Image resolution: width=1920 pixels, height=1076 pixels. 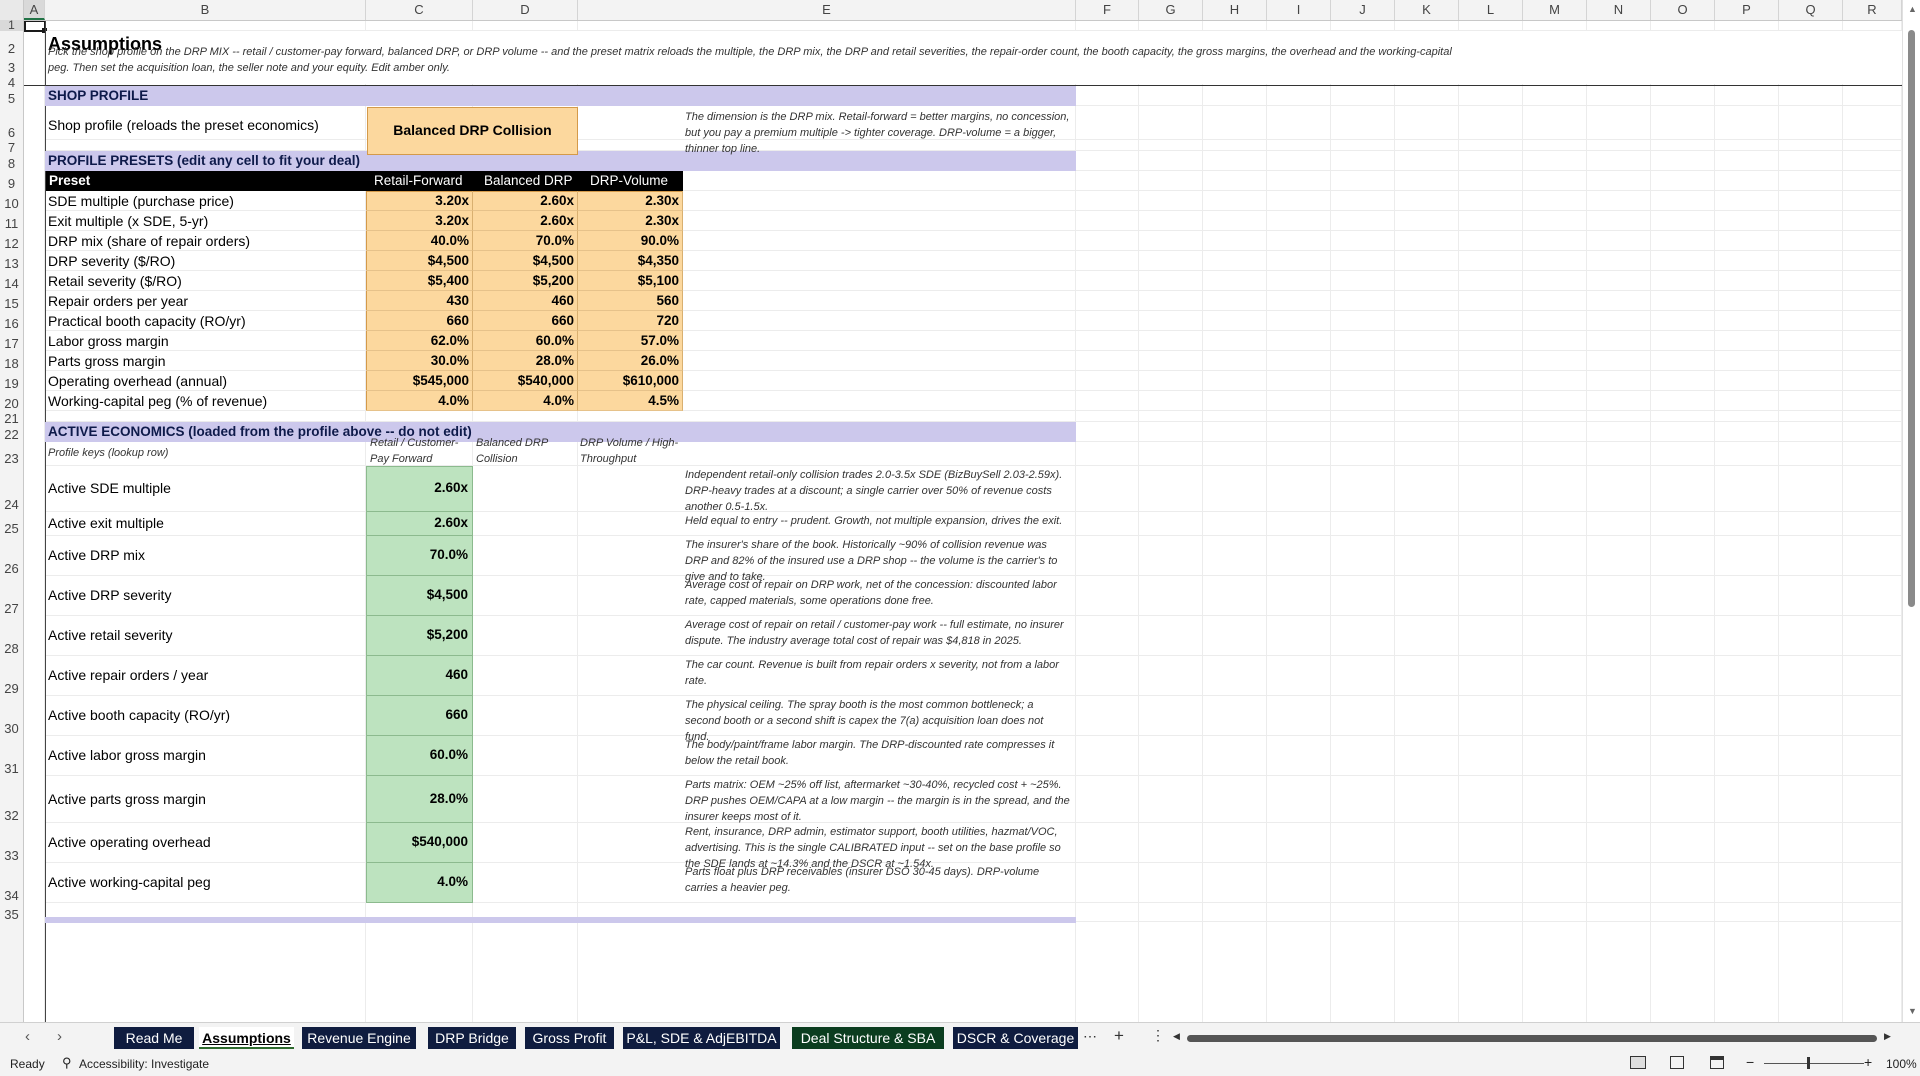 What do you see at coordinates (154, 1038) in the screenshot?
I see `tab-read-me: Read Me` at bounding box center [154, 1038].